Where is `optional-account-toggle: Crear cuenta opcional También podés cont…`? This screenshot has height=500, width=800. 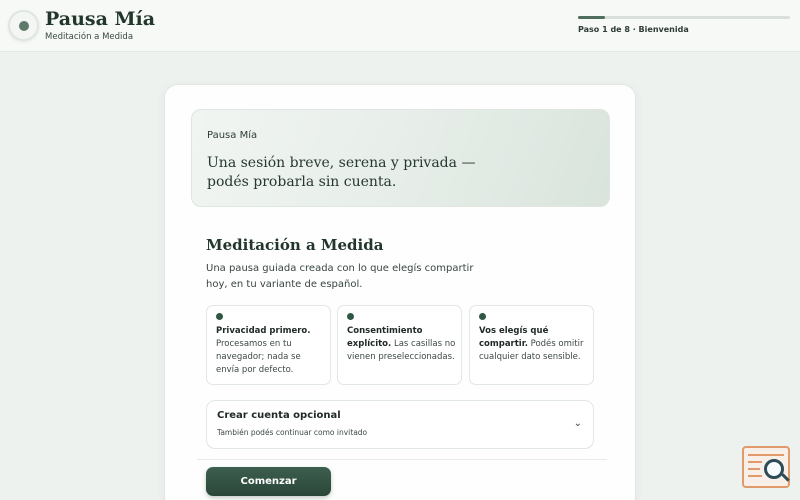 optional-account-toggle: Crear cuenta opcional También podés cont… is located at coordinates (400, 424).